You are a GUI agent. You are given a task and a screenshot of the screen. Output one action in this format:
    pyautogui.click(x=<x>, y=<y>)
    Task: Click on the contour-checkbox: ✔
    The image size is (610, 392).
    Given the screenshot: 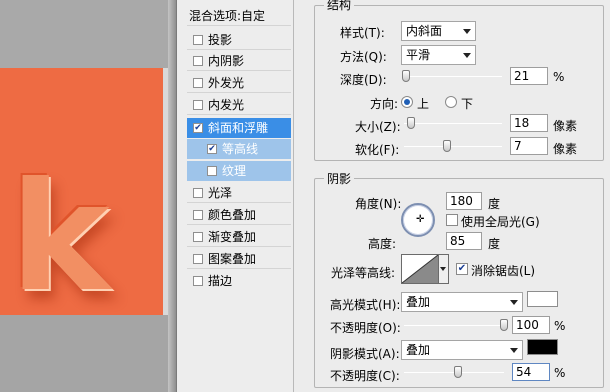 What is the action you would take?
    pyautogui.click(x=212, y=149)
    